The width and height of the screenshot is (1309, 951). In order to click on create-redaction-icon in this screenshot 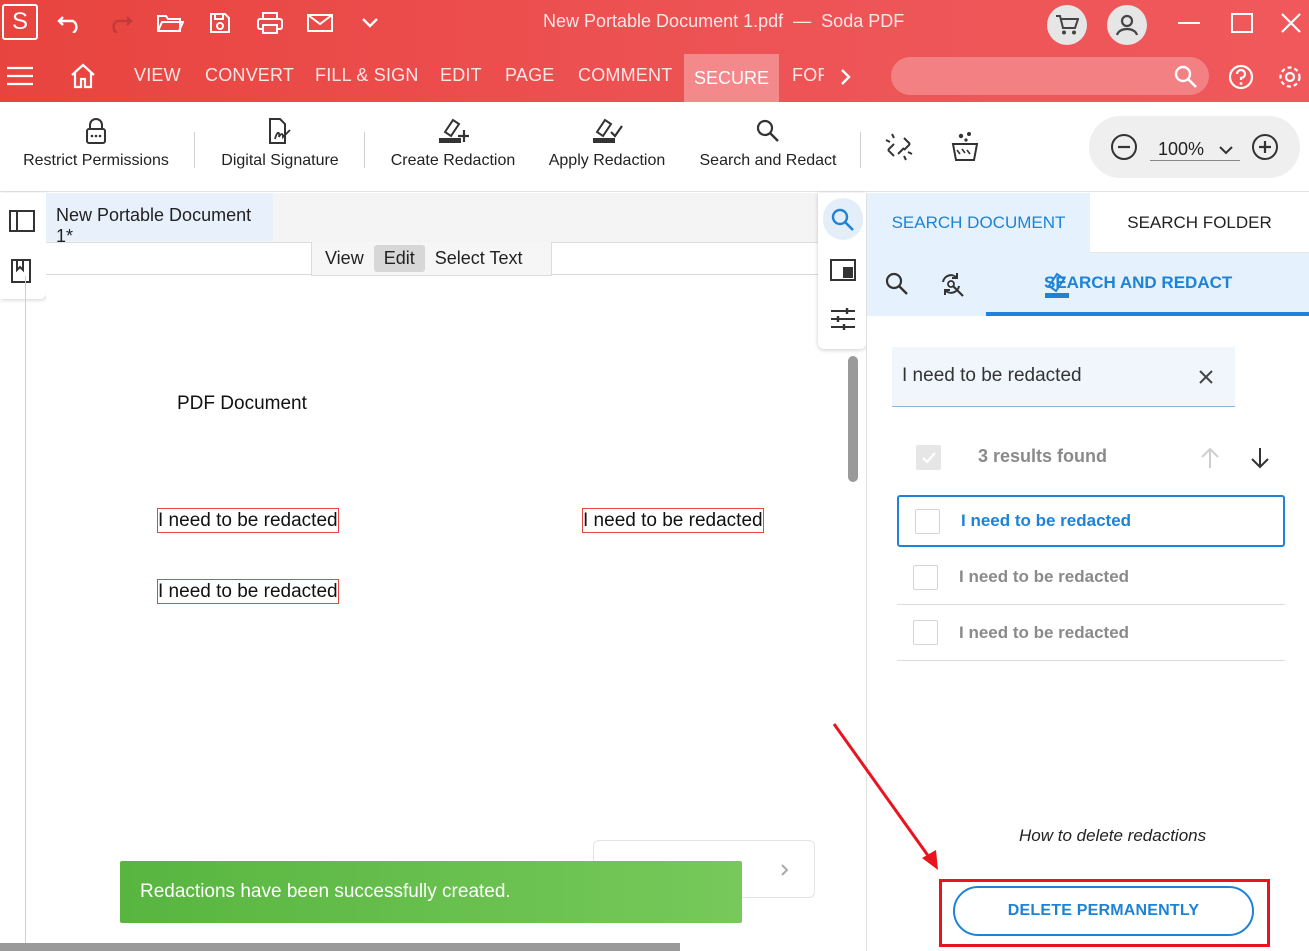, I will do `click(453, 131)`.